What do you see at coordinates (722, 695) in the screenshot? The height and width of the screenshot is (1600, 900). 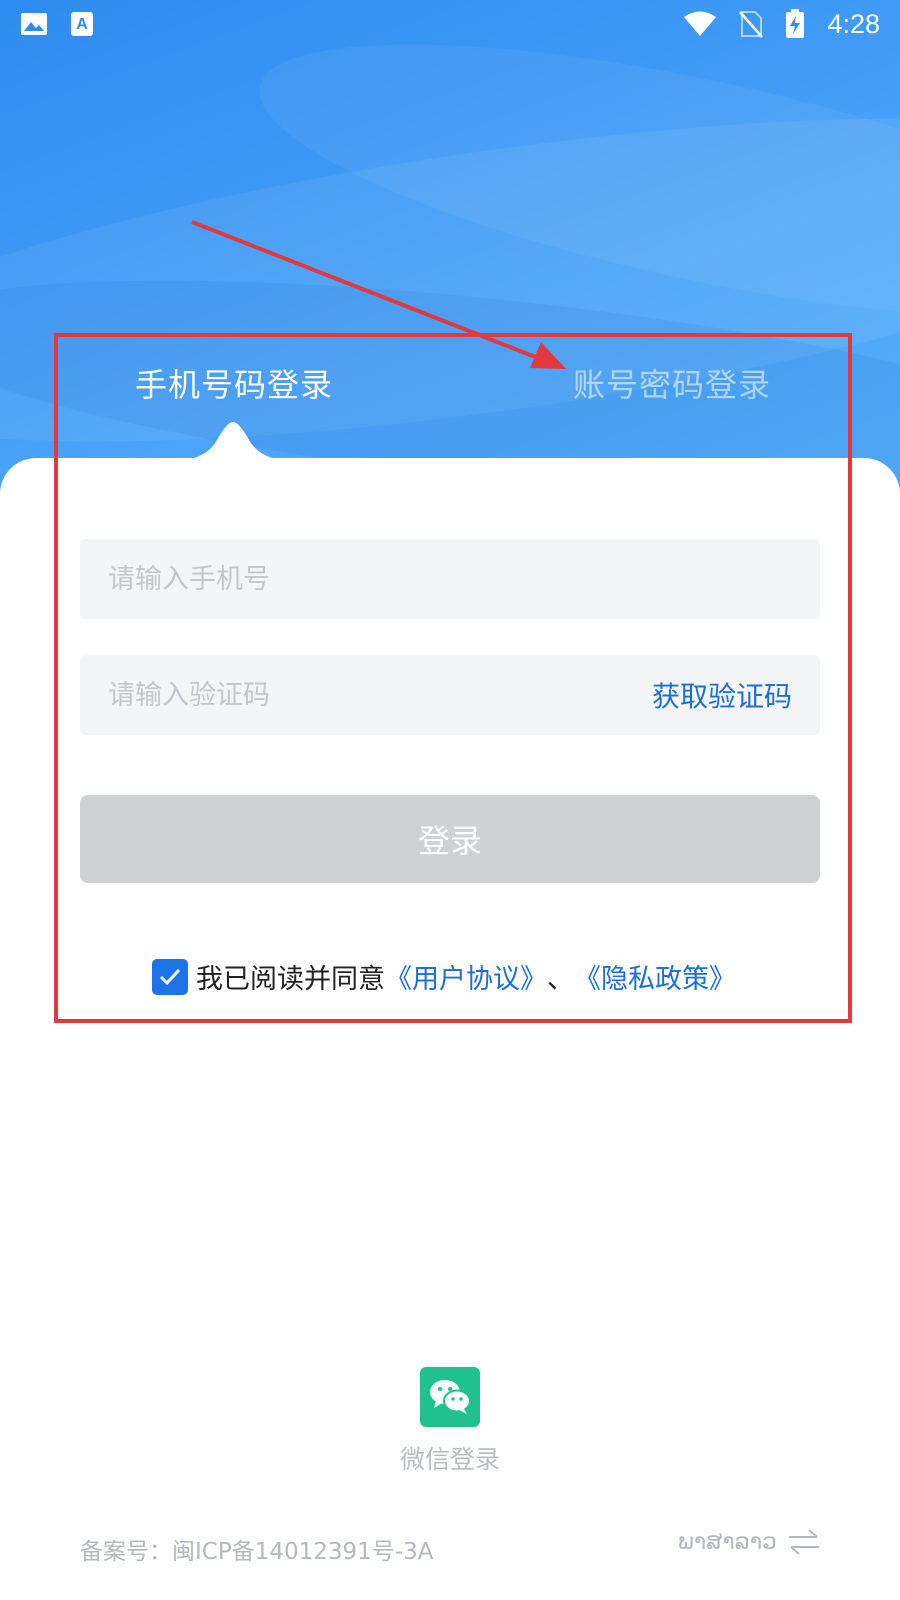 I see `get-code-button: 获取验证码` at bounding box center [722, 695].